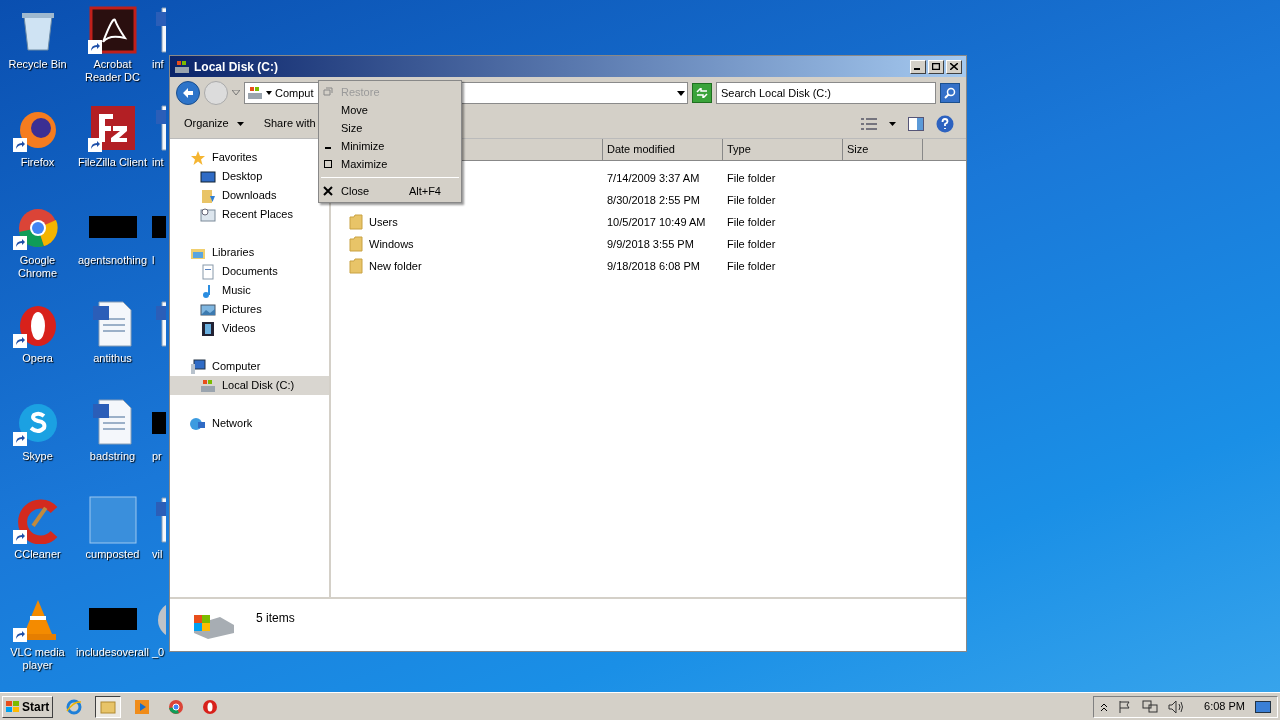 The height and width of the screenshot is (720, 1280). Describe the element at coordinates (37, 64) in the screenshot. I see `desktop-icon-label: Recycle Bin` at that location.